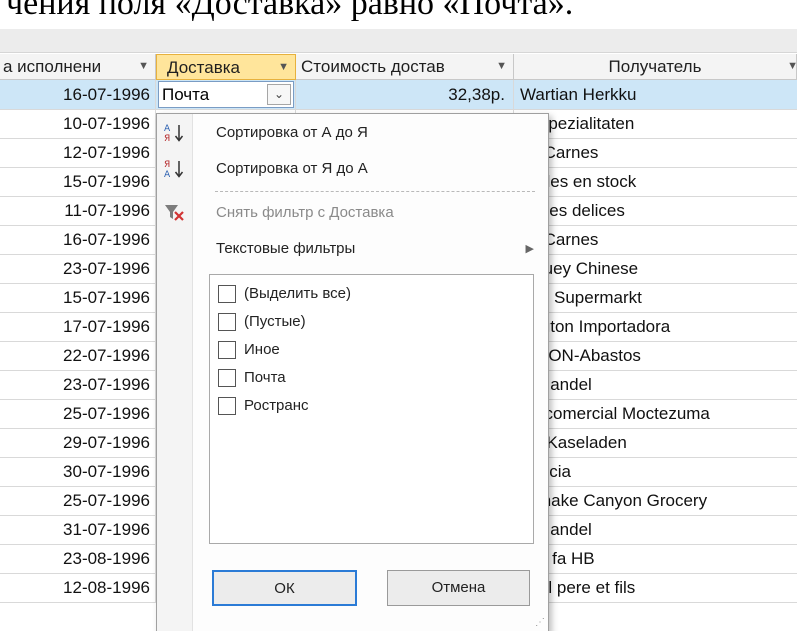  I want to click on cell-delivery-cost: 32,38р., so click(405, 95).